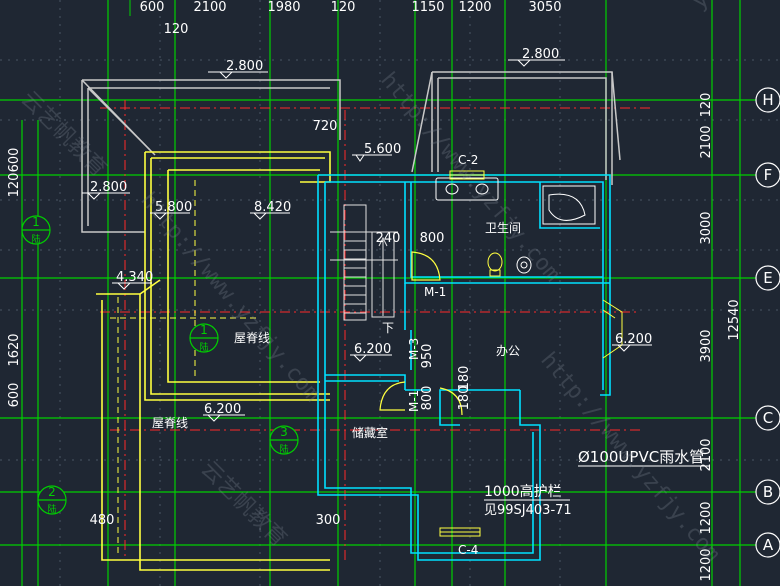  Describe the element at coordinates (432, 238) in the screenshot. I see `small-dim-800a: 800` at that location.